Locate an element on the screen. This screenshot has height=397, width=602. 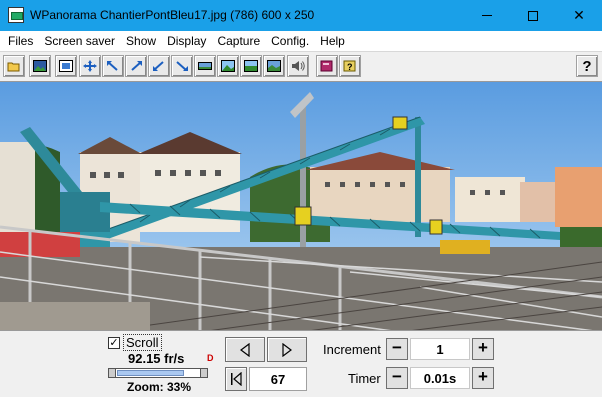
sound-button is located at coordinates (298, 66).